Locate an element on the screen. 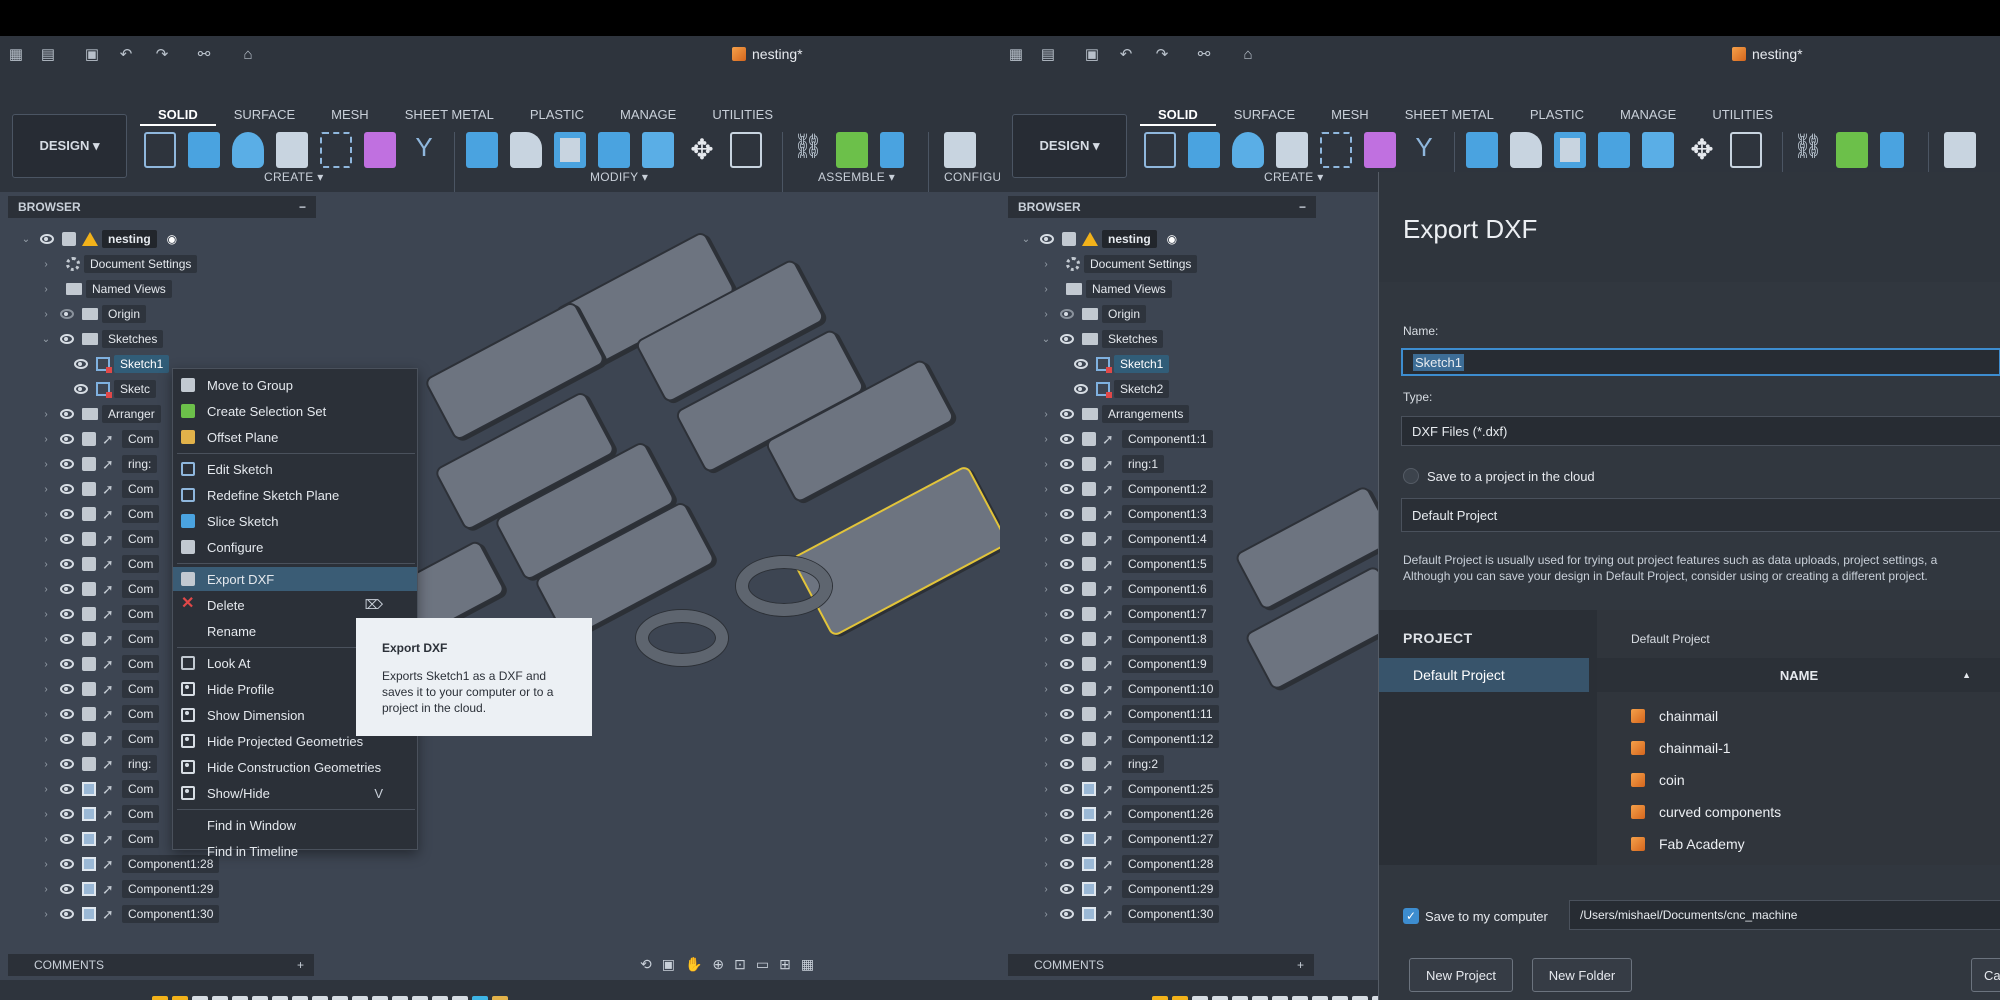  joint-origin-icon is located at coordinates (892, 150).